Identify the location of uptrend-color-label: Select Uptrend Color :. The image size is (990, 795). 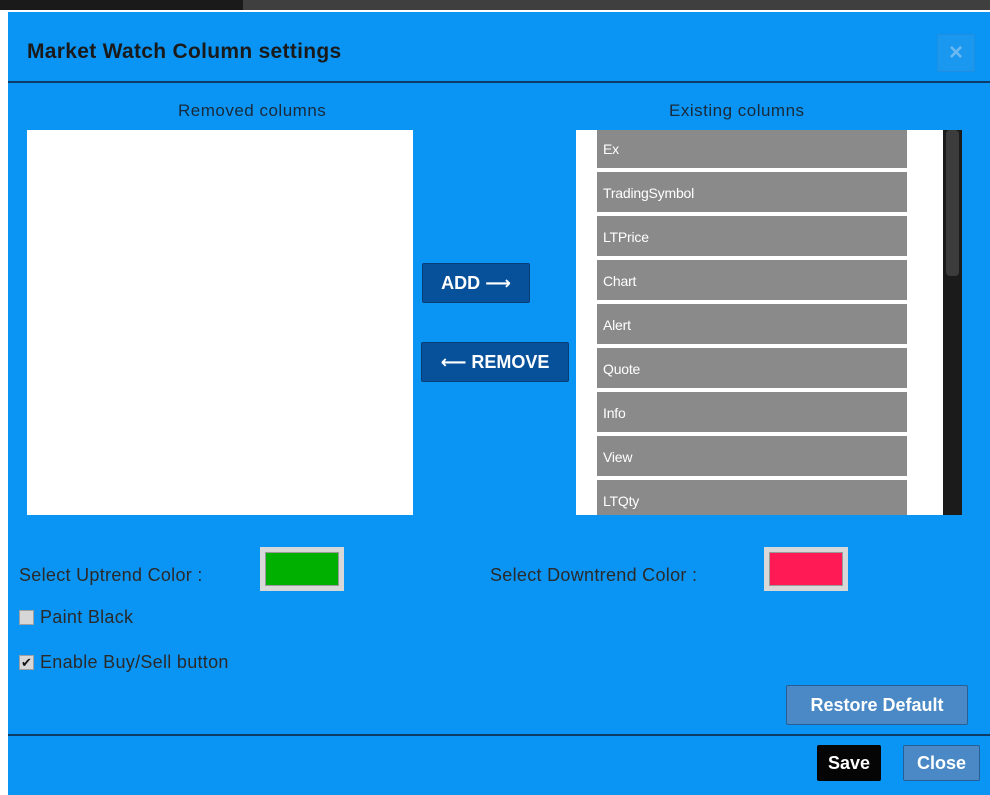
(111, 575).